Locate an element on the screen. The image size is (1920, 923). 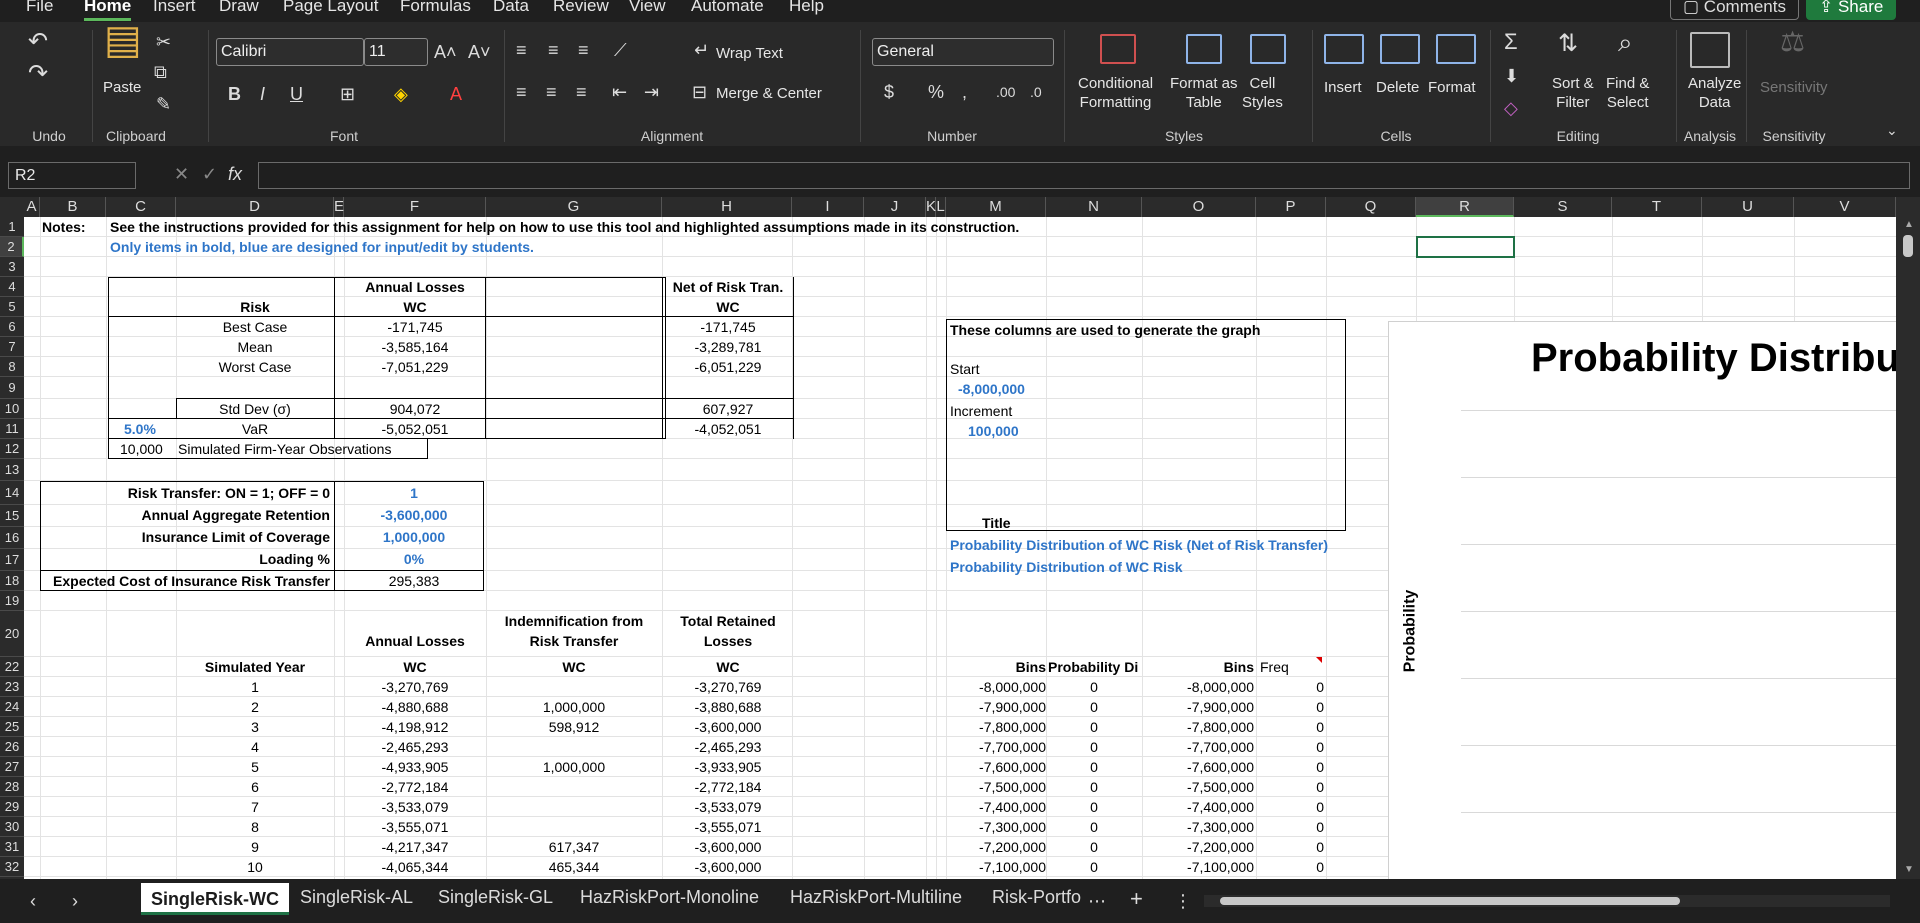
col-header: R is located at coordinates (1465, 207).